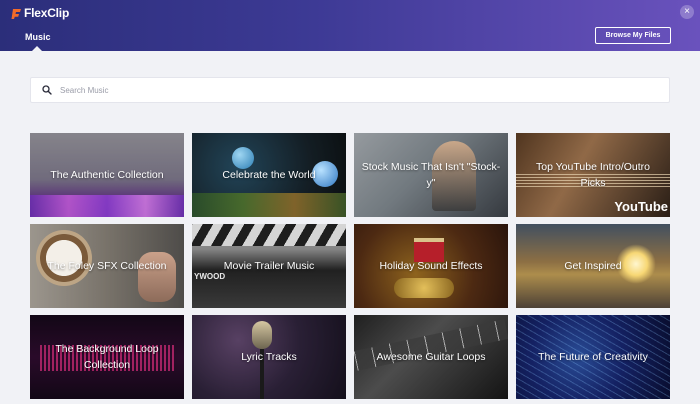 Image resolution: width=700 pixels, height=404 pixels. I want to click on card-label: The Background Loop Collection, so click(107, 357).